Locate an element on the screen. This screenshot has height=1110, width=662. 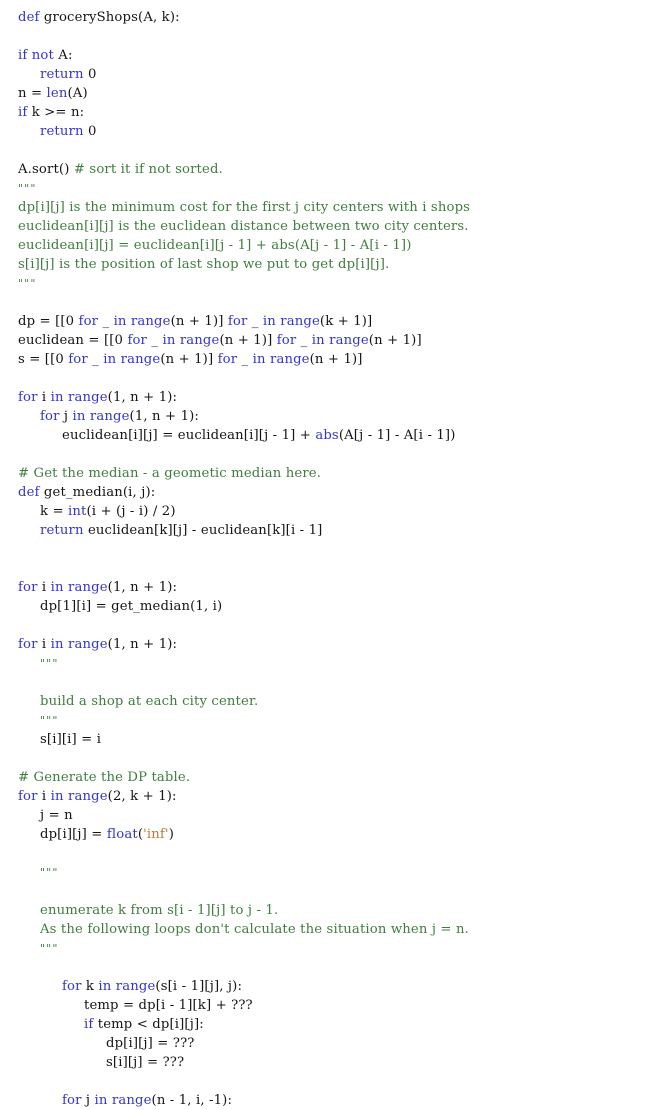
code-line: j = n is located at coordinates (331, 815).